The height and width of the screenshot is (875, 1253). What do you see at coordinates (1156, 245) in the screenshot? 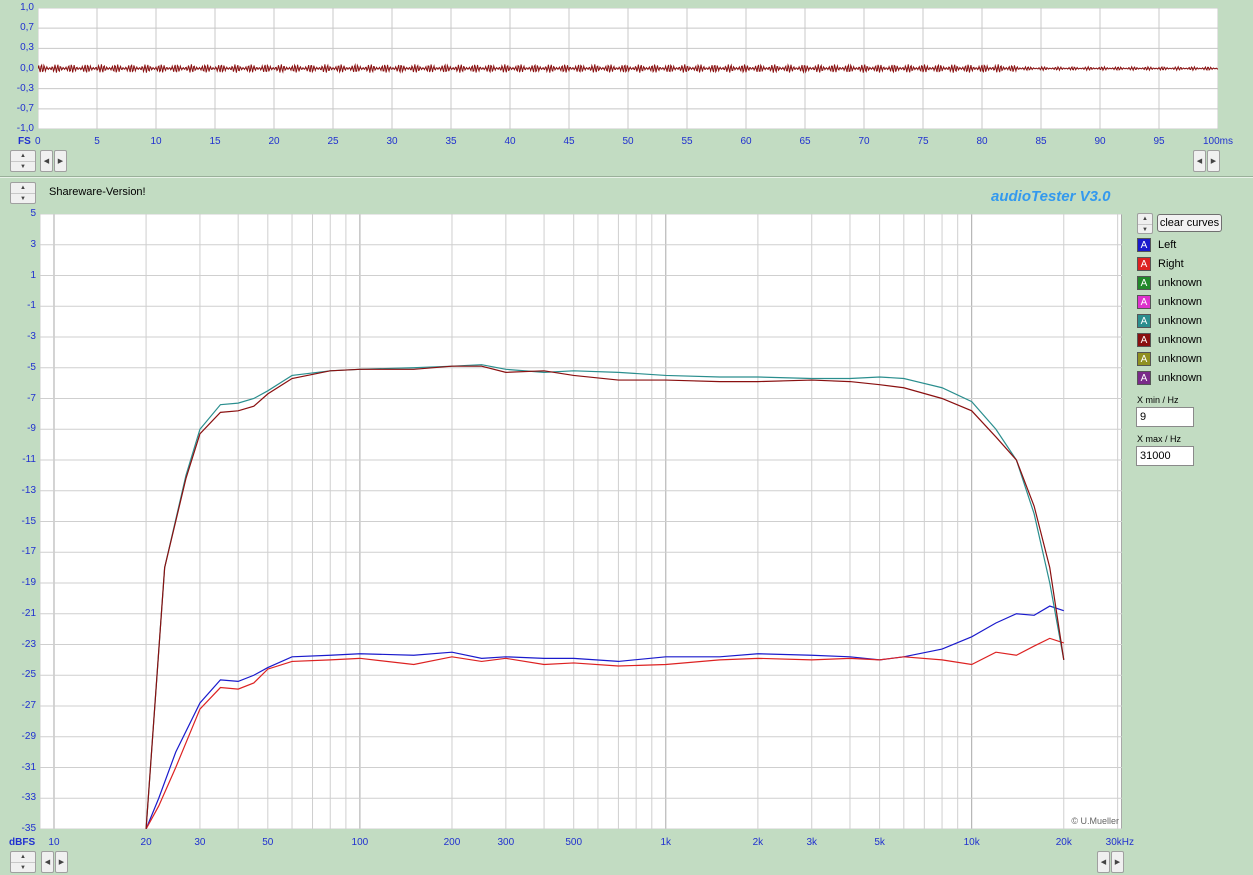
I see `legend-item: A Left` at bounding box center [1156, 245].